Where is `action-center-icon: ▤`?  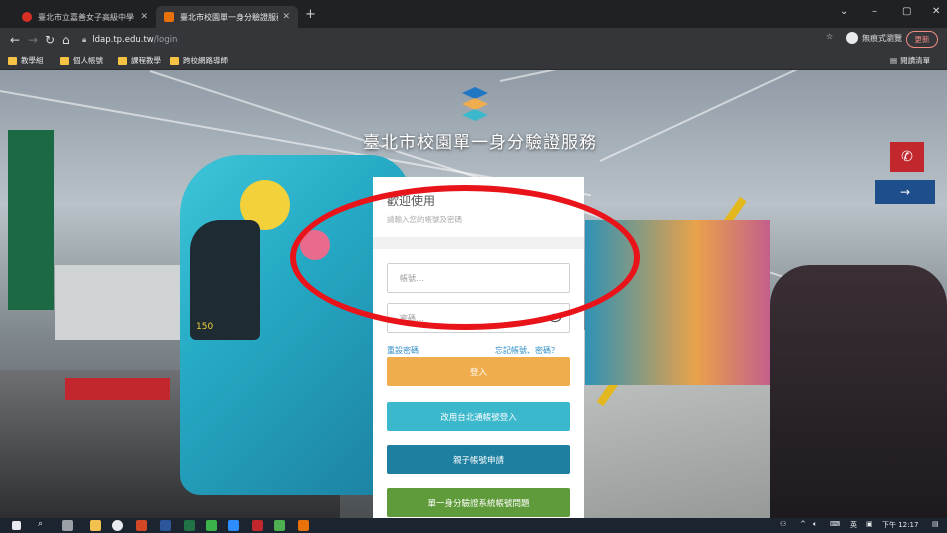
action-center-icon: ▤ is located at coordinates (935, 524).